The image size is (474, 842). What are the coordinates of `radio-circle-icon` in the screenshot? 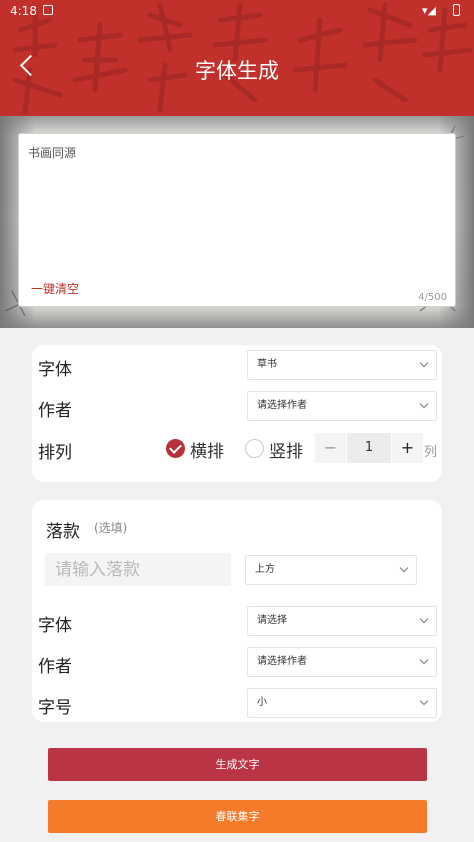 It's located at (254, 448).